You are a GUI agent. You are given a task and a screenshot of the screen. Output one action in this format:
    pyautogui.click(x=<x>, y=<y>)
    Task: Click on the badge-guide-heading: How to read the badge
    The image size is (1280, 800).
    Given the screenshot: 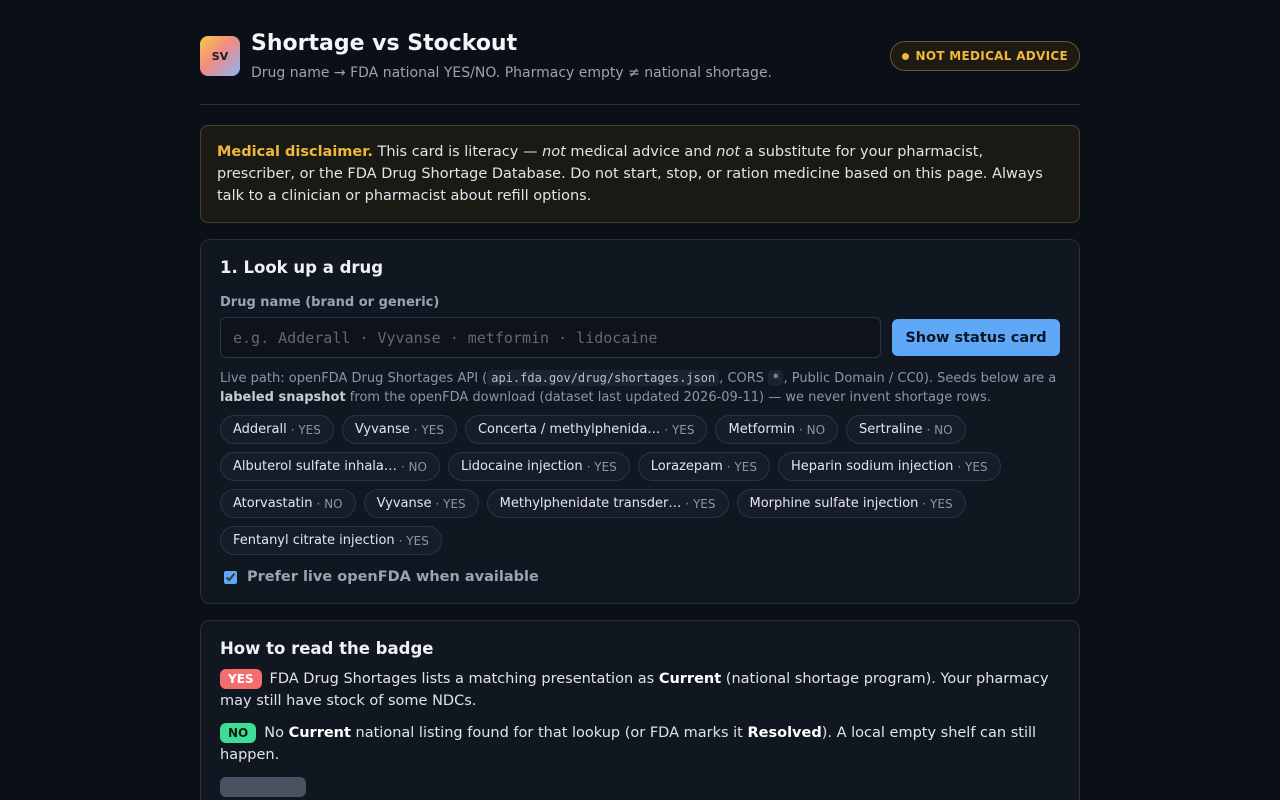 What is the action you would take?
    pyautogui.click(x=327, y=648)
    